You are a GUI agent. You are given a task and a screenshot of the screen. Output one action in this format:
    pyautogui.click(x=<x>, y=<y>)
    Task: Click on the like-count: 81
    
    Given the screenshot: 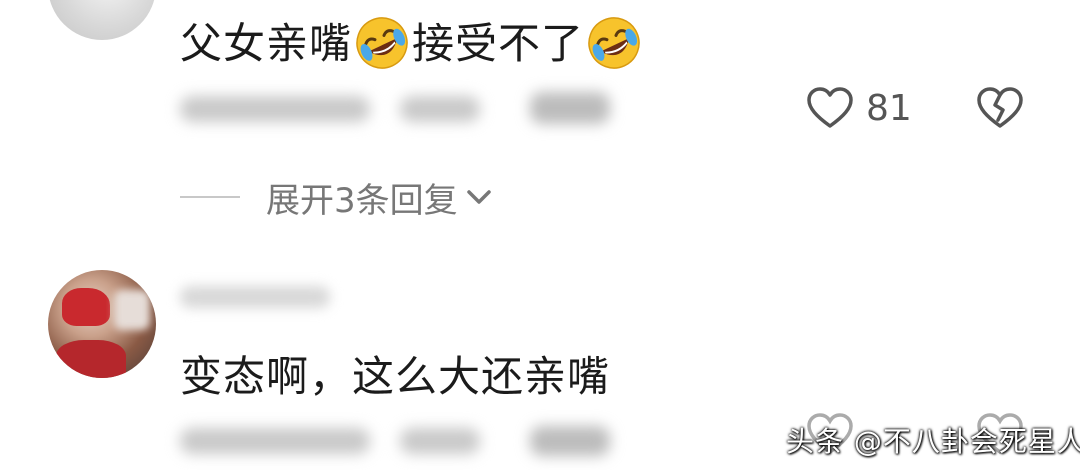 What is the action you would take?
    pyautogui.click(x=889, y=108)
    